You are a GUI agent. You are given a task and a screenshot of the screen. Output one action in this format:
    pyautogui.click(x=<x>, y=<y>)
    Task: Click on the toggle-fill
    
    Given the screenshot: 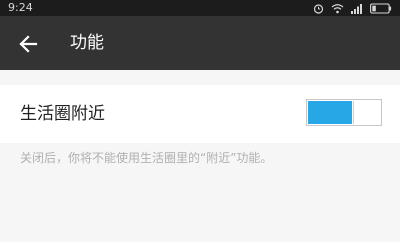 What is the action you would take?
    pyautogui.click(x=330, y=112)
    